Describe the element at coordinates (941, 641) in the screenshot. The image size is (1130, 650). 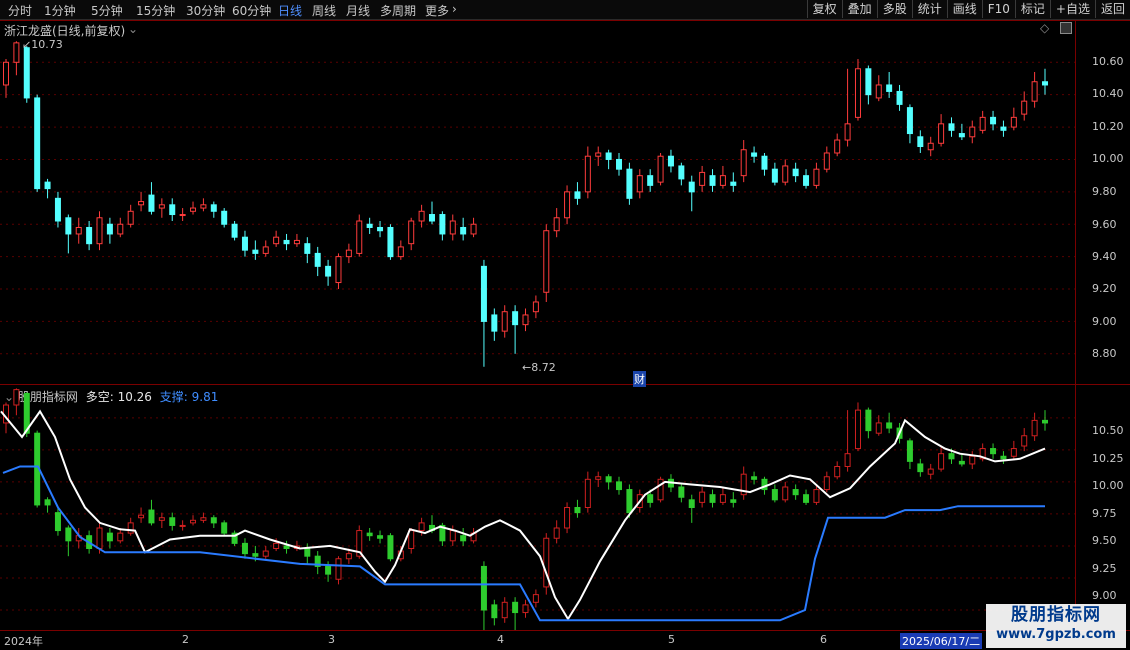
I see `cursor-date: 2025/06/17/二` at that location.